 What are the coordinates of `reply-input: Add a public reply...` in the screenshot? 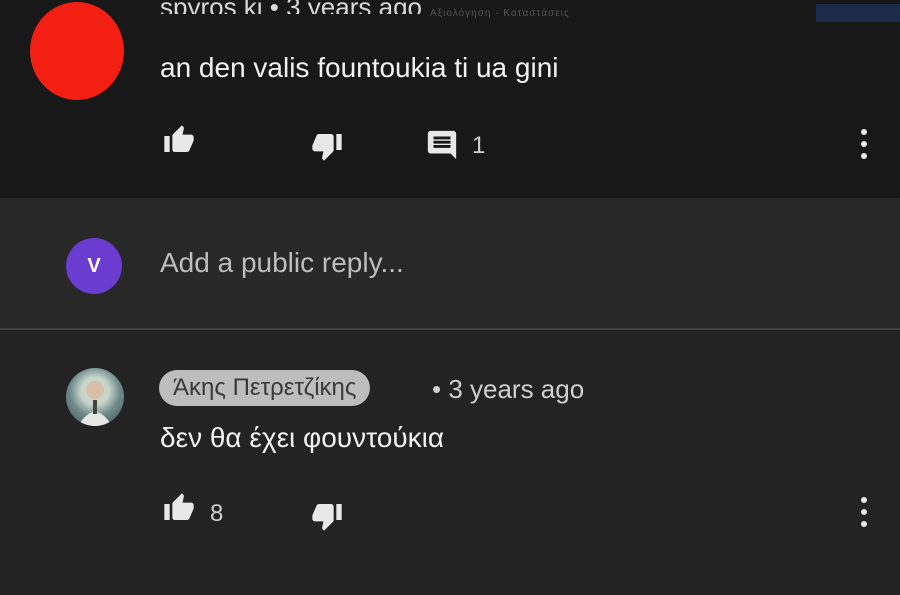 It's located at (282, 263).